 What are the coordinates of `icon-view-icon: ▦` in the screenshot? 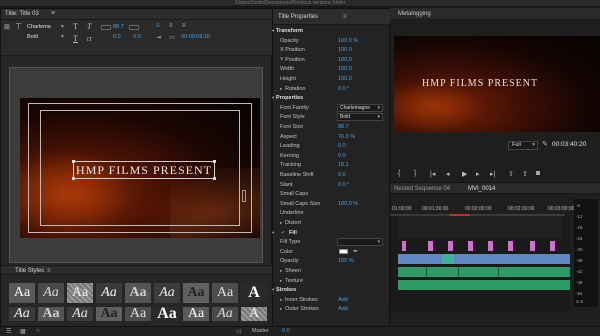 It's located at (23, 331).